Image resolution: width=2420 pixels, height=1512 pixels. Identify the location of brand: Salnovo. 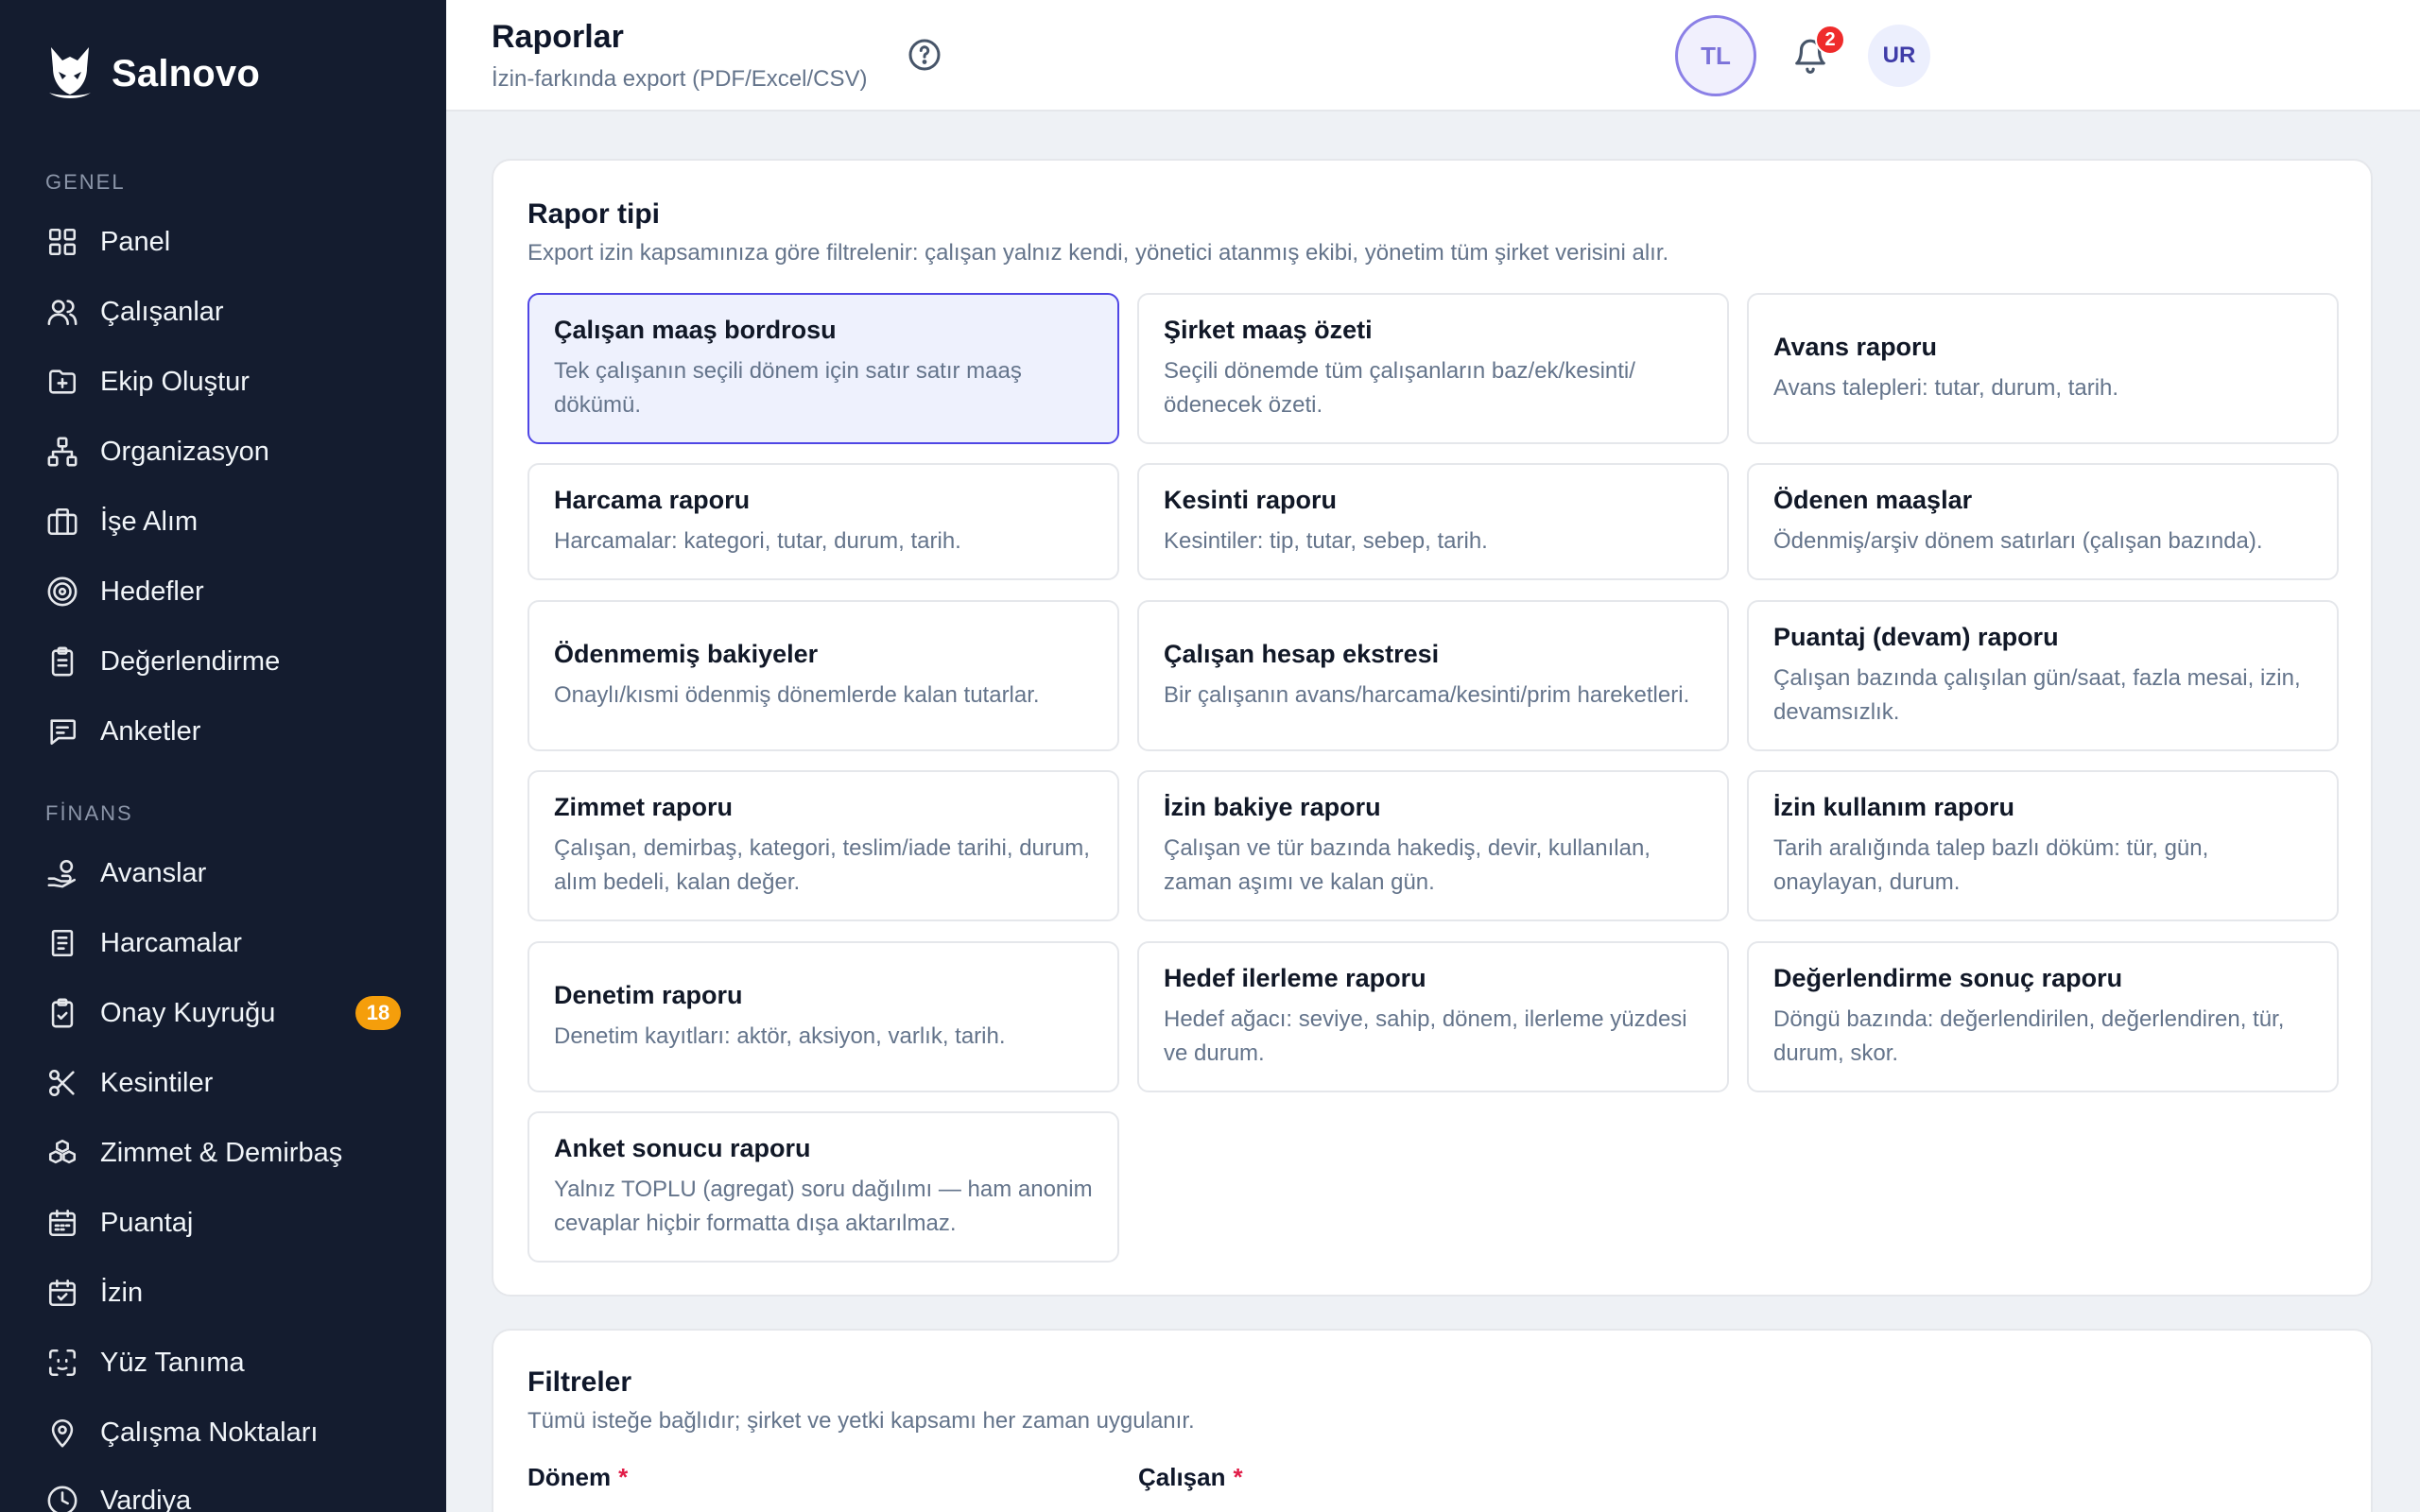
(153, 74).